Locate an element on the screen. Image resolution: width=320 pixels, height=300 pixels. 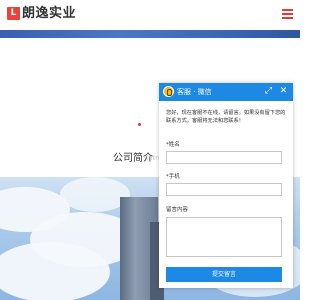
phone-label: *手机 is located at coordinates (173, 177).